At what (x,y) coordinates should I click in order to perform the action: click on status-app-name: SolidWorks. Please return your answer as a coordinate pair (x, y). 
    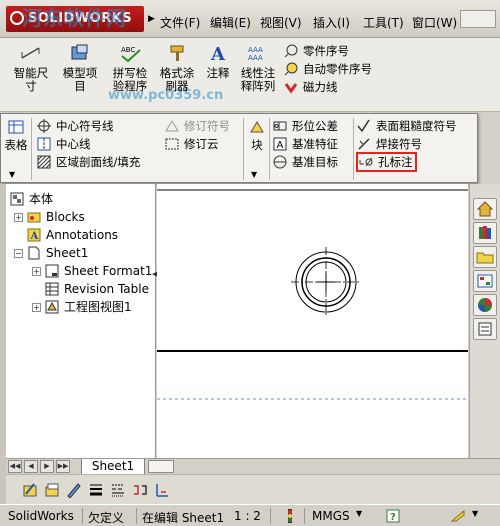
    Looking at the image, I should click on (41, 516).